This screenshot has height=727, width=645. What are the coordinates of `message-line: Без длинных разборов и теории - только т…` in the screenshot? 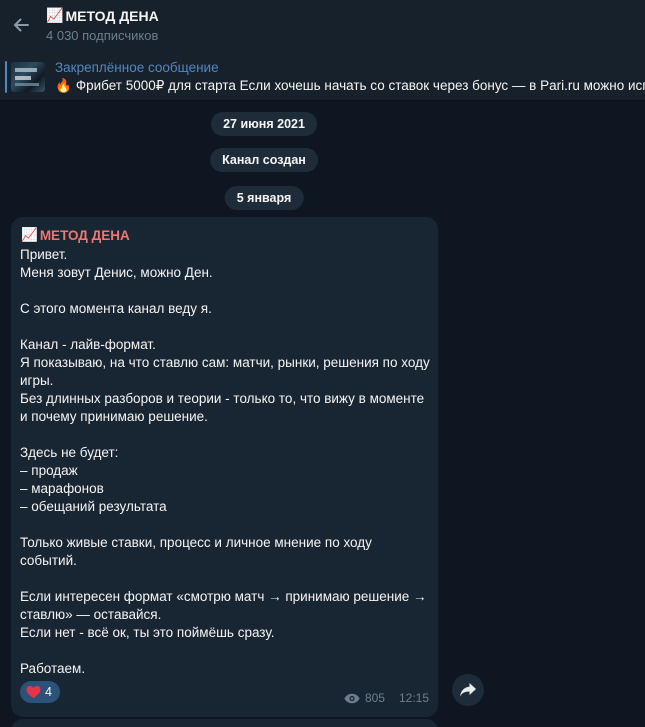 It's located at (222, 398).